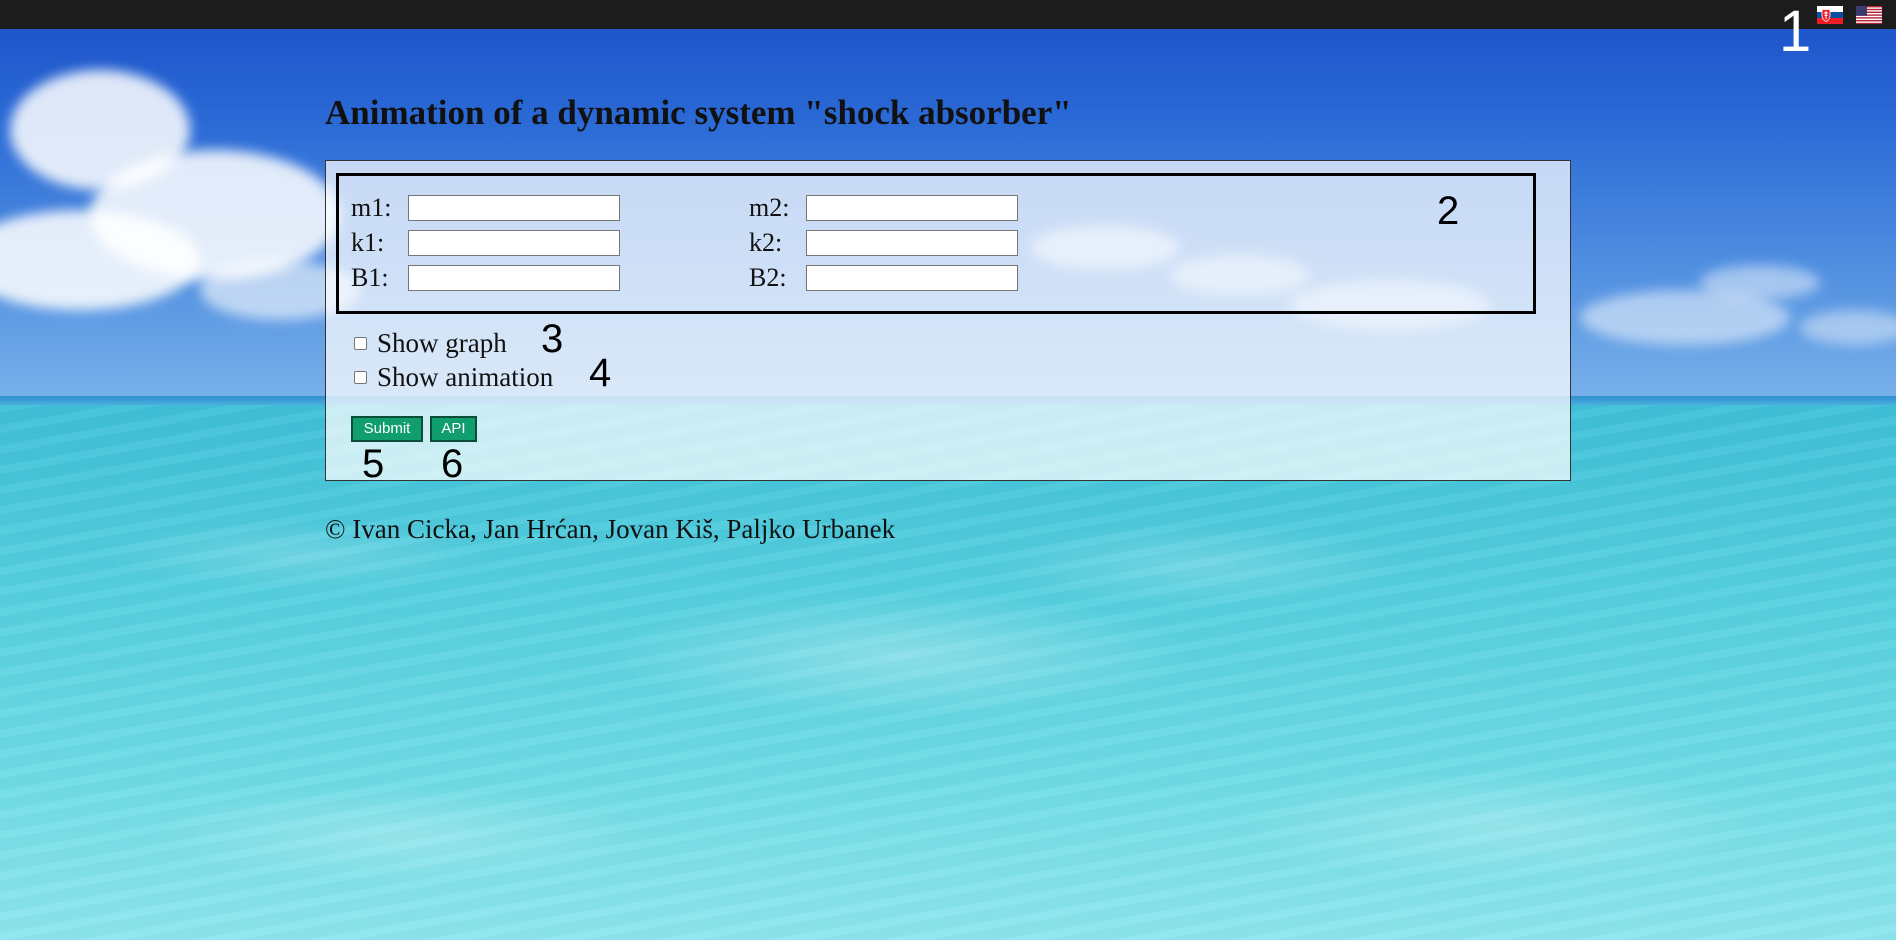 The width and height of the screenshot is (1896, 940). Describe the element at coordinates (552, 339) in the screenshot. I see `annotation-marker: 3` at that location.